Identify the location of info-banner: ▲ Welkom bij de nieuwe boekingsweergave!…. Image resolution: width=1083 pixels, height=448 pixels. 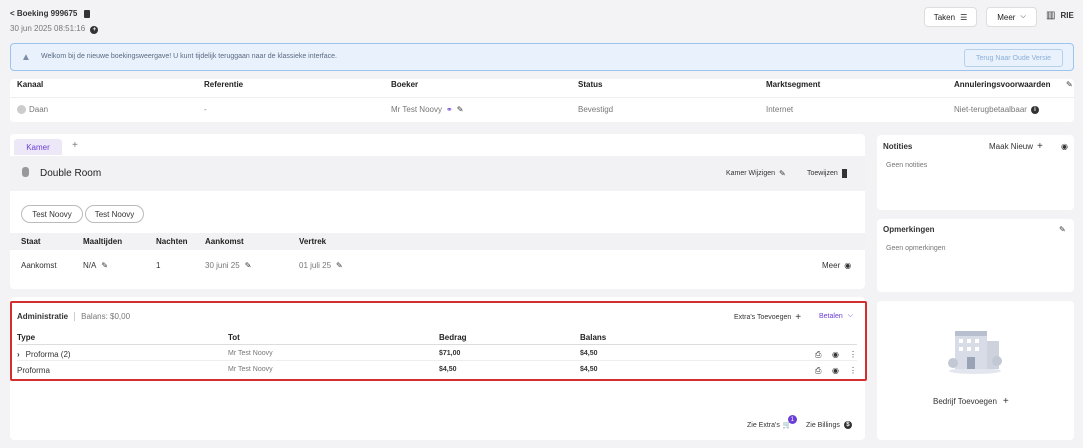
(542, 57).